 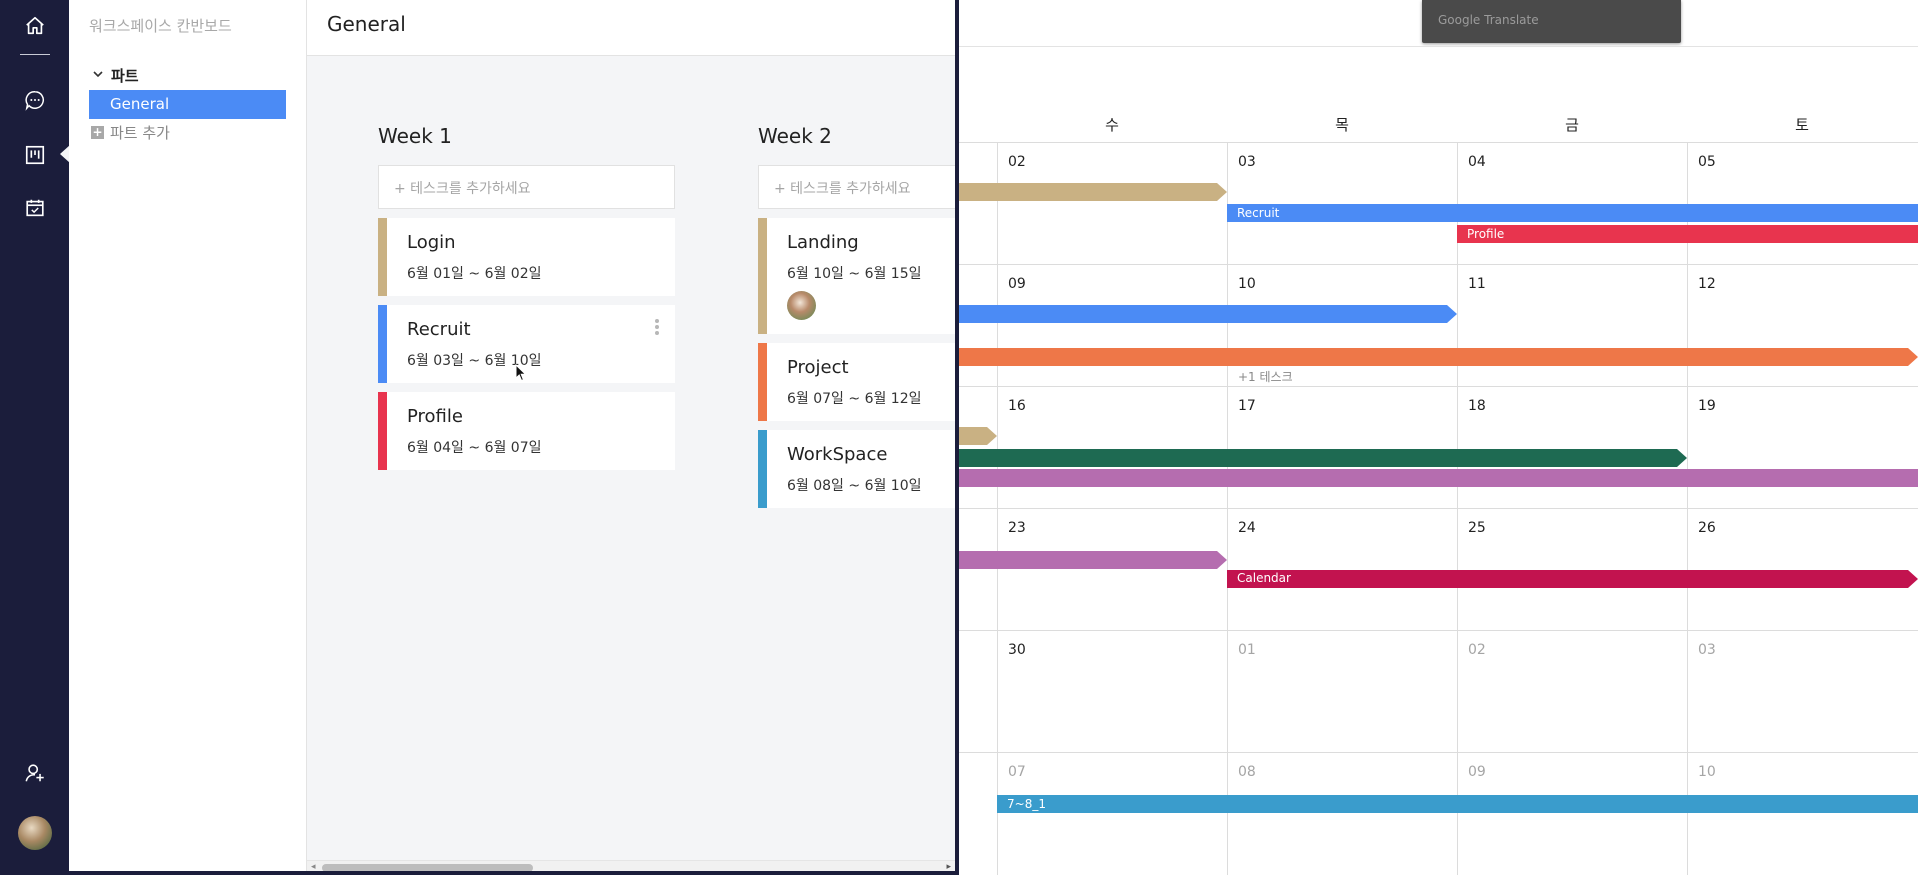 What do you see at coordinates (125, 76) in the screenshot?
I see `part-group-label: 파트` at bounding box center [125, 76].